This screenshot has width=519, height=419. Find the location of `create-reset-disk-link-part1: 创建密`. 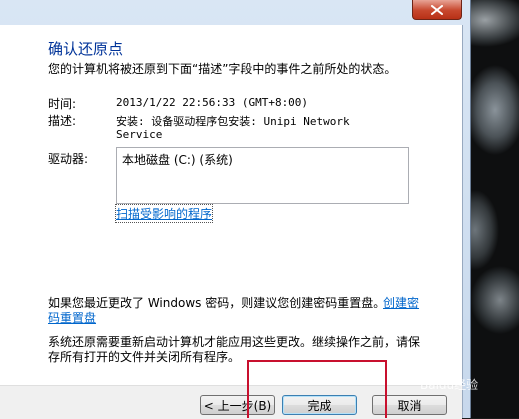

create-reset-disk-link-part1: 创建密 is located at coordinates (401, 302).